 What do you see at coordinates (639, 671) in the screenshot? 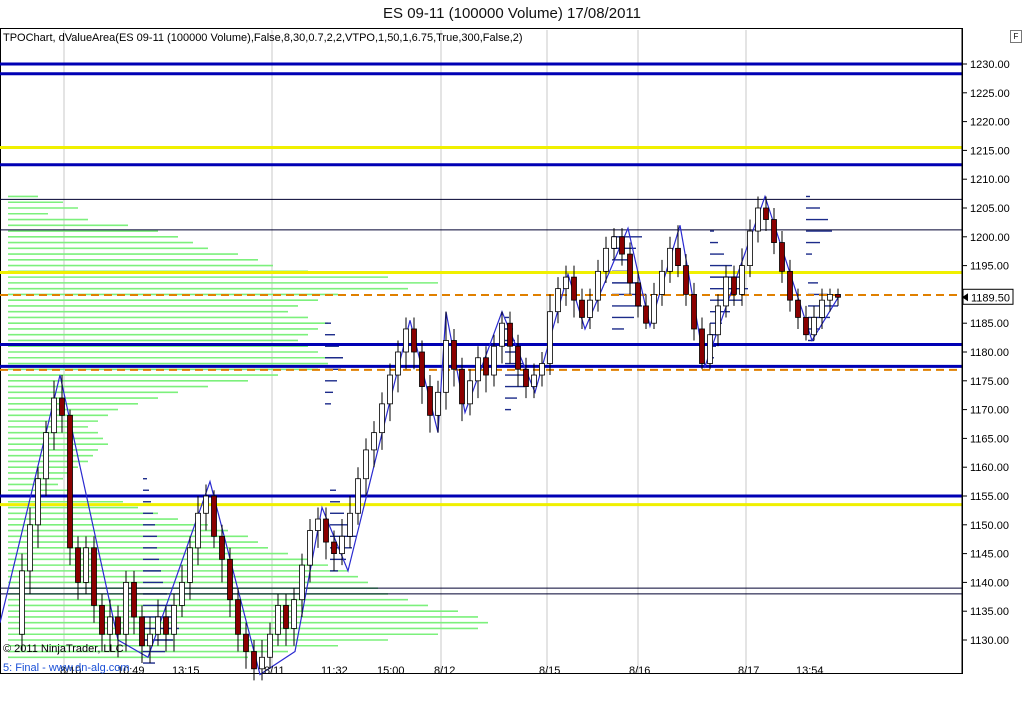
I see `x-tick-label: 8/16` at bounding box center [639, 671].